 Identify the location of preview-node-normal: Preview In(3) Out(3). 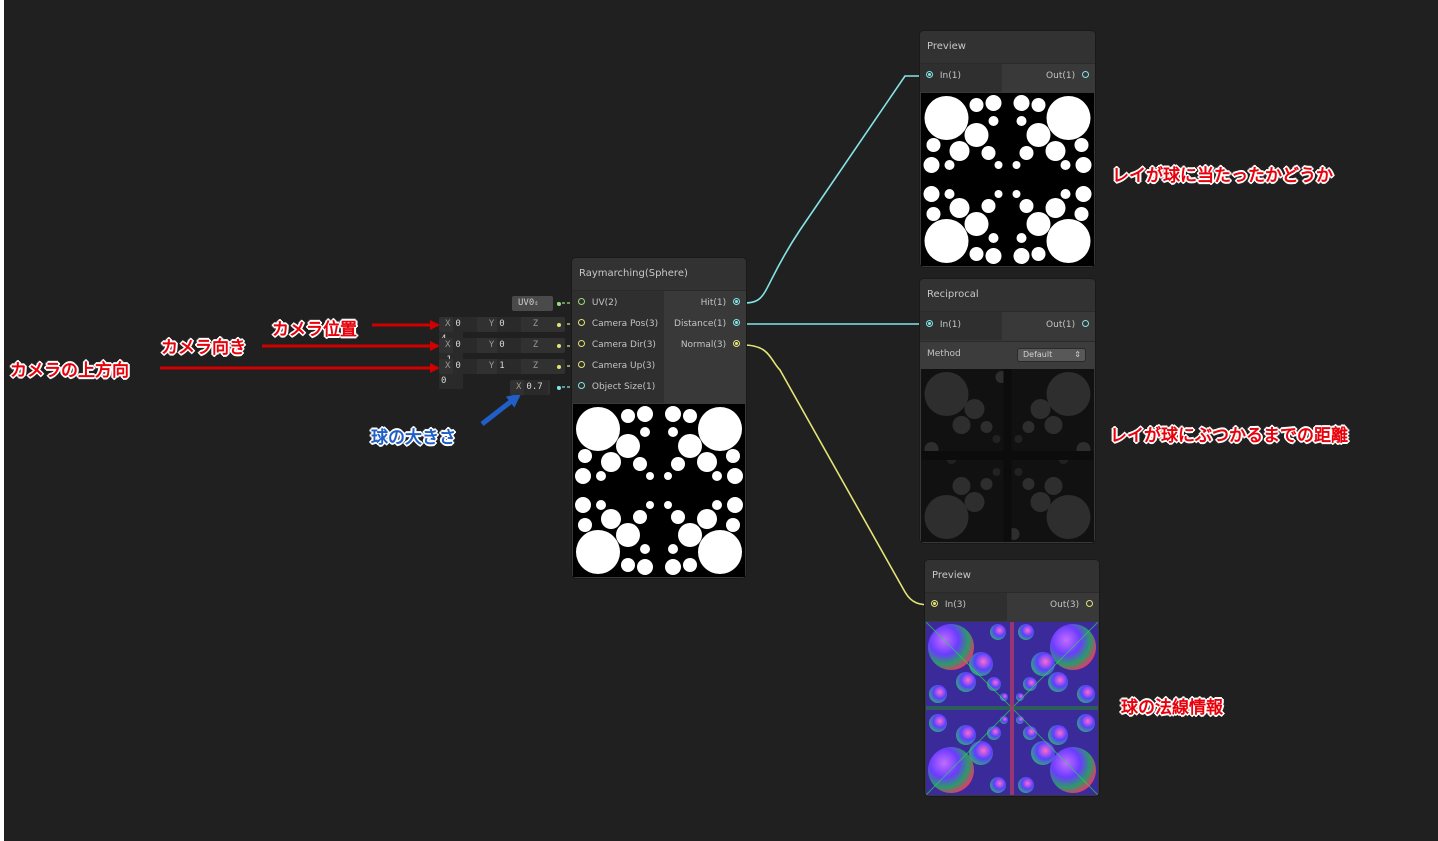
(1012, 678).